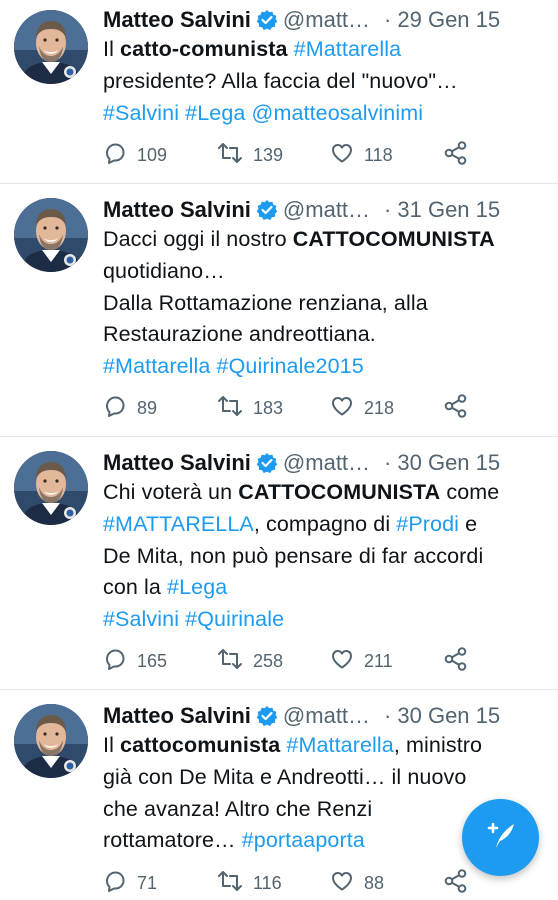  What do you see at coordinates (285, 776) in the screenshot?
I see `text-run: già con De Mita e Andreotti… il nuovo` at bounding box center [285, 776].